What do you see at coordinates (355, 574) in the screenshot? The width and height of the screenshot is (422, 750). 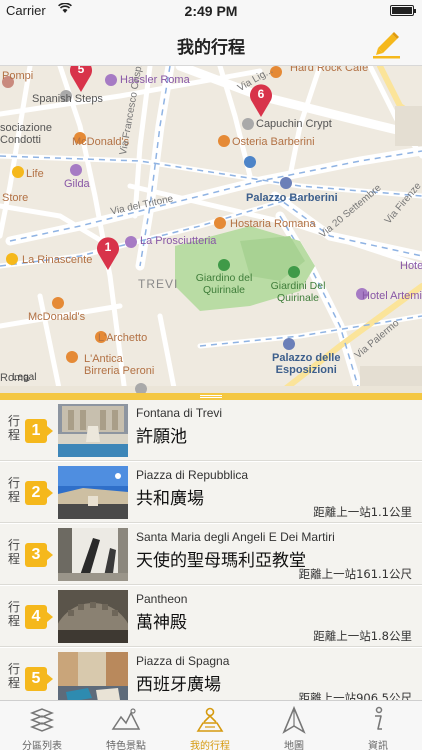 I see `distance-label: 距離上一站161.1公尺` at bounding box center [355, 574].